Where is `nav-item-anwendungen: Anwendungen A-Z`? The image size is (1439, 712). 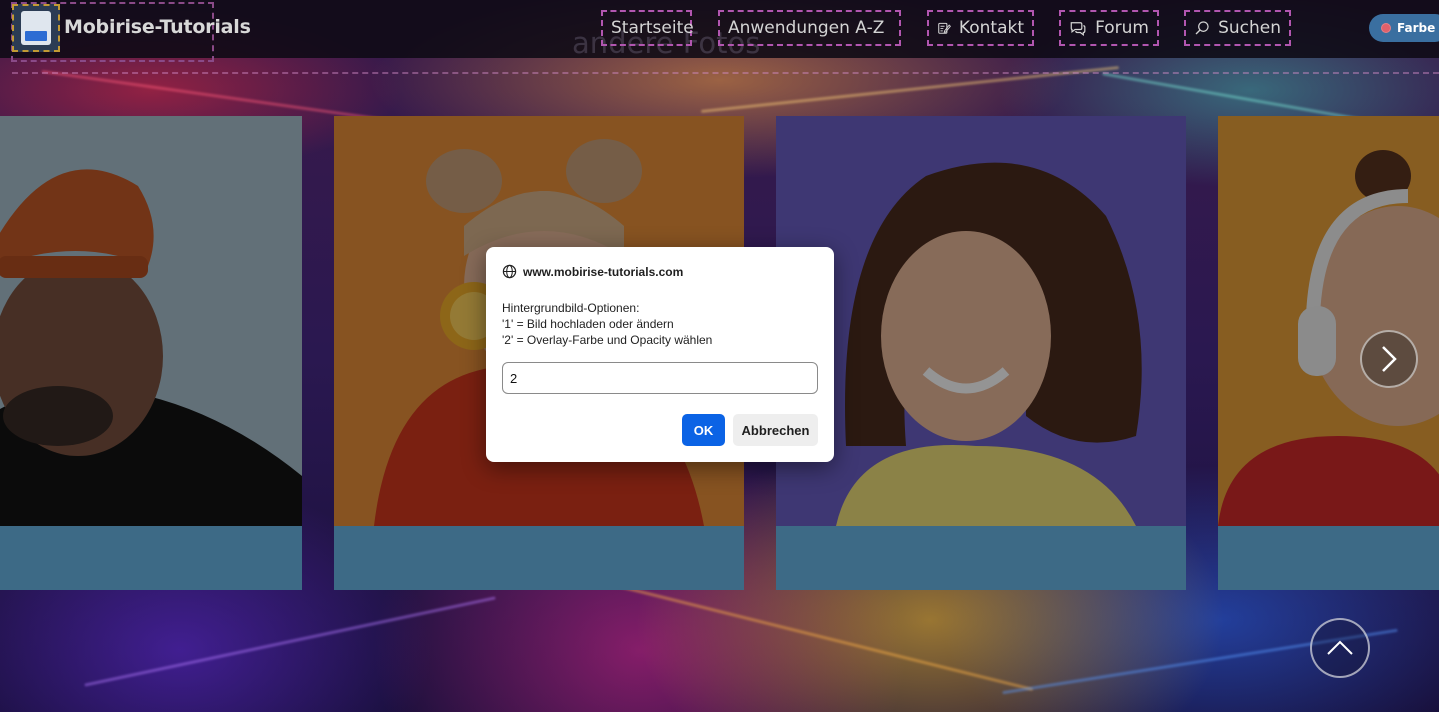
nav-item-anwendungen: Anwendungen A-Z is located at coordinates (809, 28).